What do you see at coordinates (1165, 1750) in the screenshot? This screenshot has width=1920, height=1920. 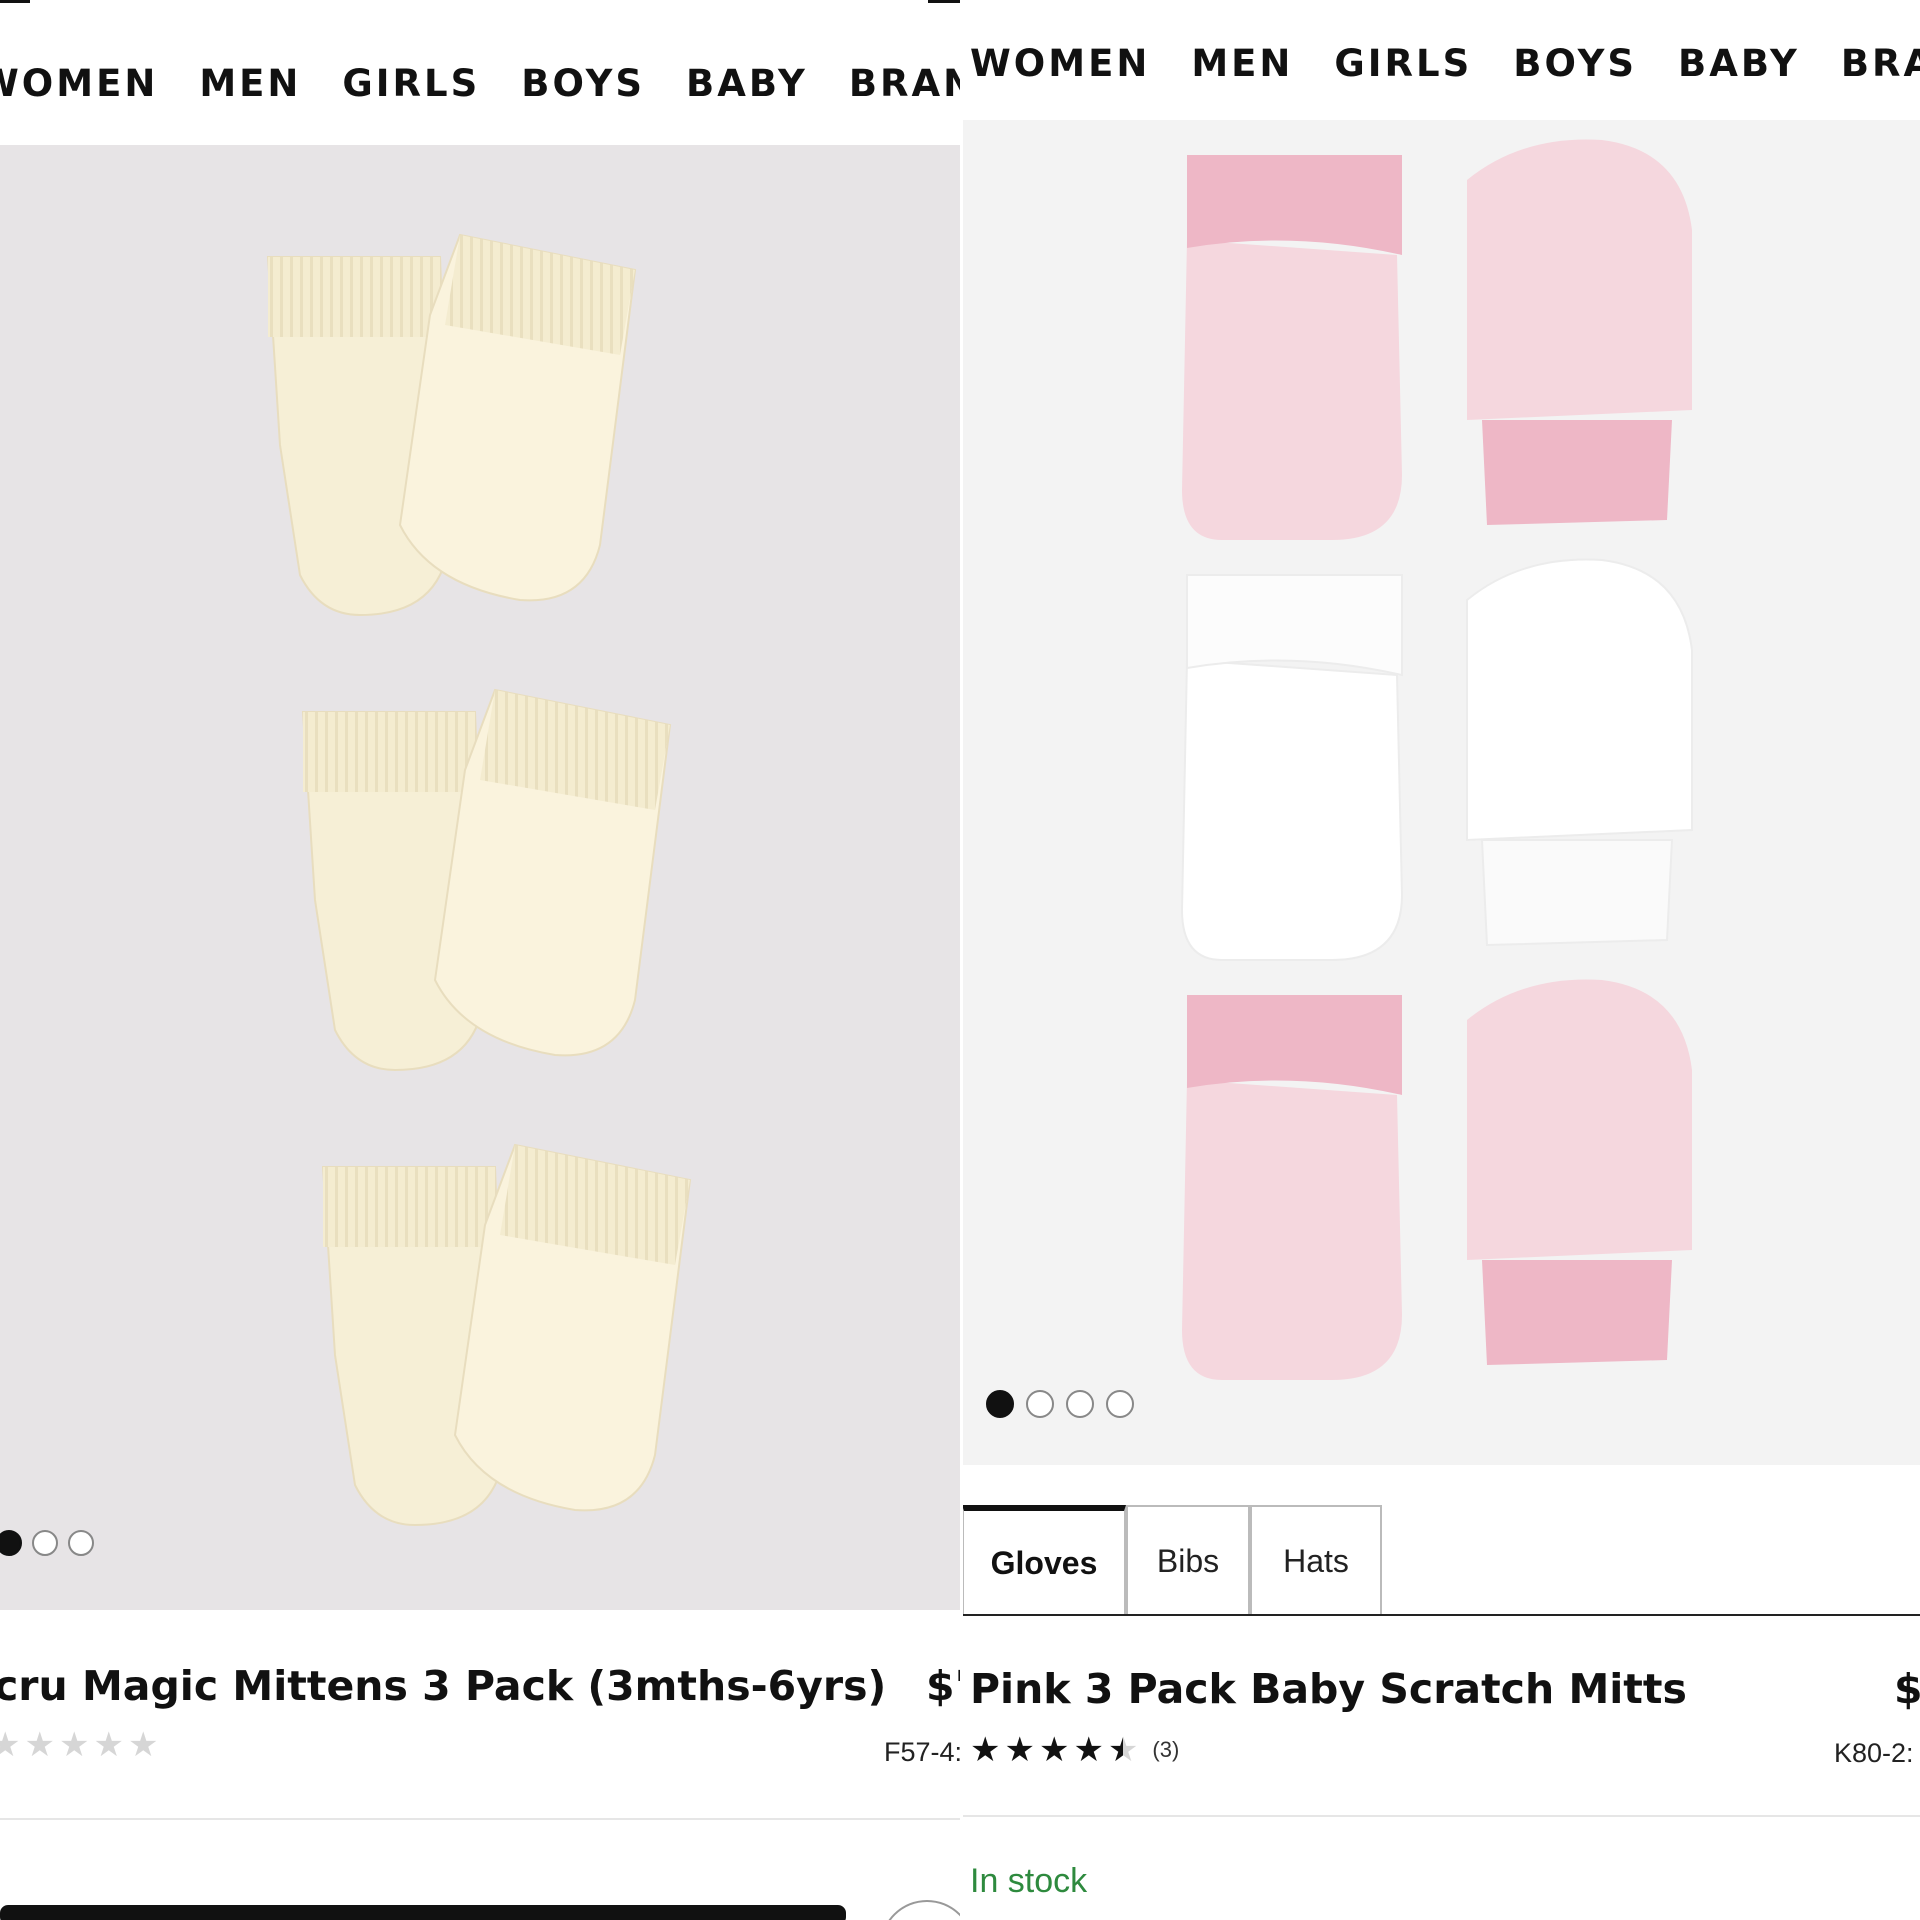 I see `review-count: (3)` at bounding box center [1165, 1750].